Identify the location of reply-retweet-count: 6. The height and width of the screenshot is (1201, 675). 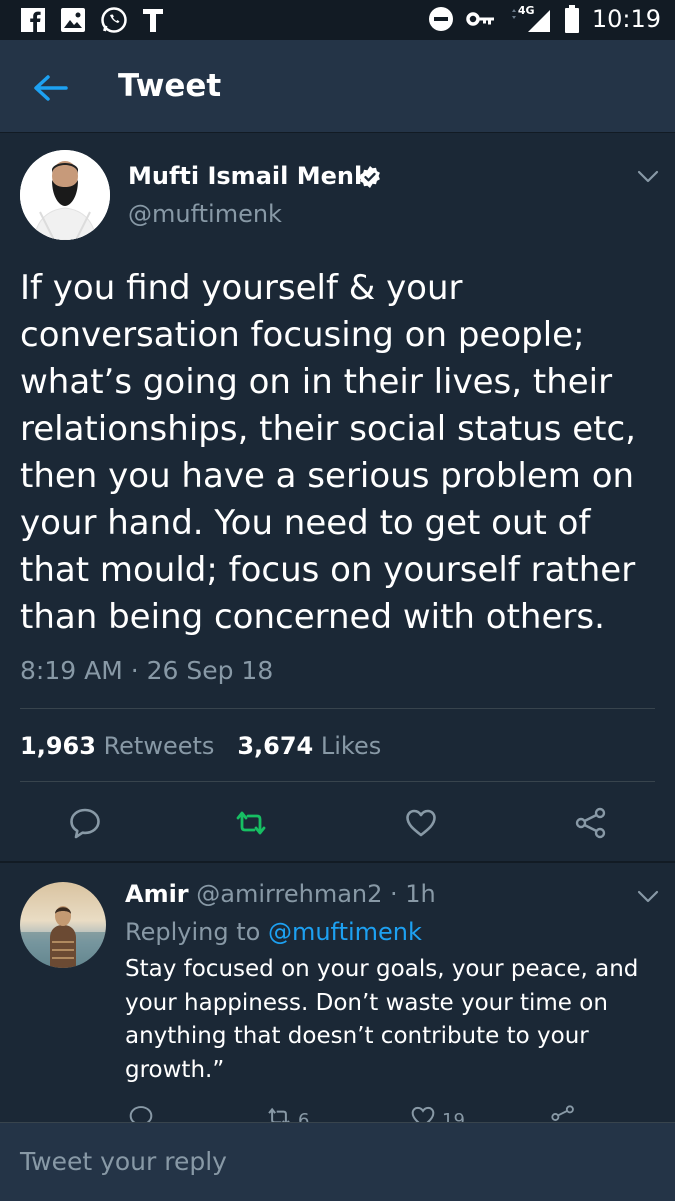
(304, 1116).